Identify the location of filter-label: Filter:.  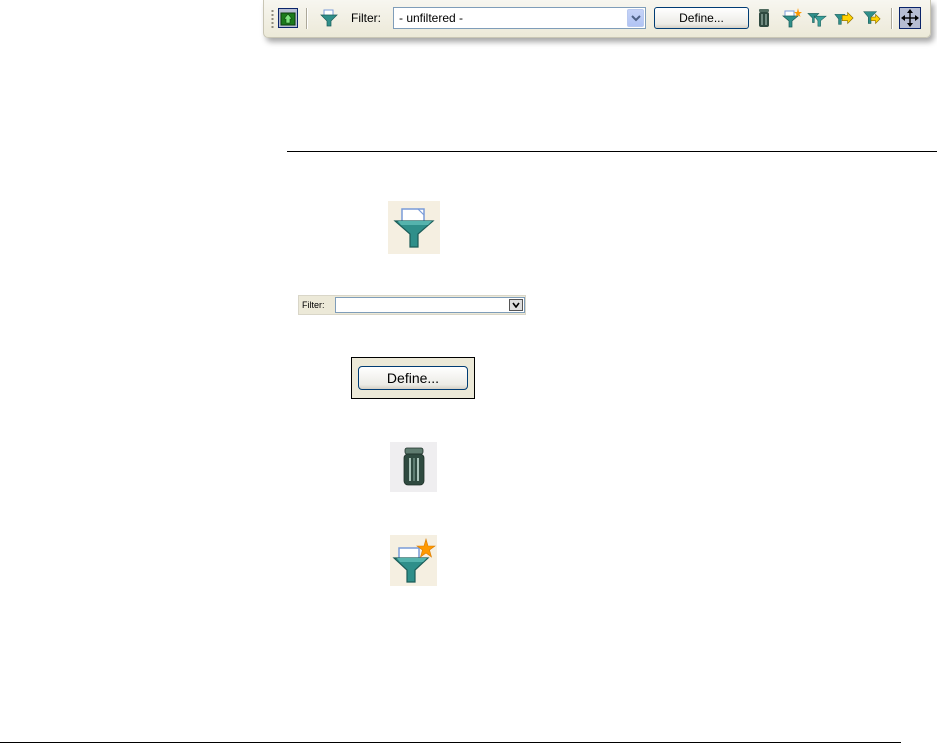
(366, 18).